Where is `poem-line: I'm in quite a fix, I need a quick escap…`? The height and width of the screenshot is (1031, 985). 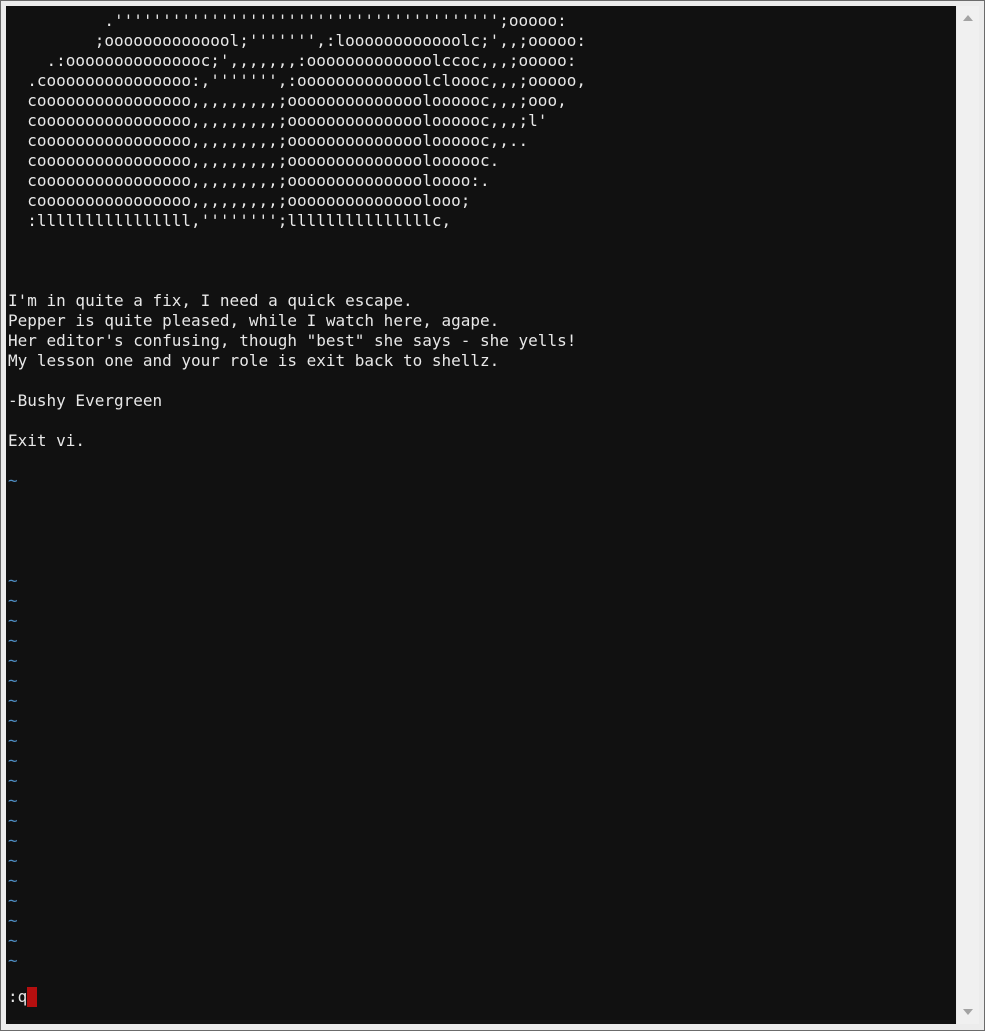
poem-line: I'm in quite a fix, I need a quick escap… is located at coordinates (210, 300).